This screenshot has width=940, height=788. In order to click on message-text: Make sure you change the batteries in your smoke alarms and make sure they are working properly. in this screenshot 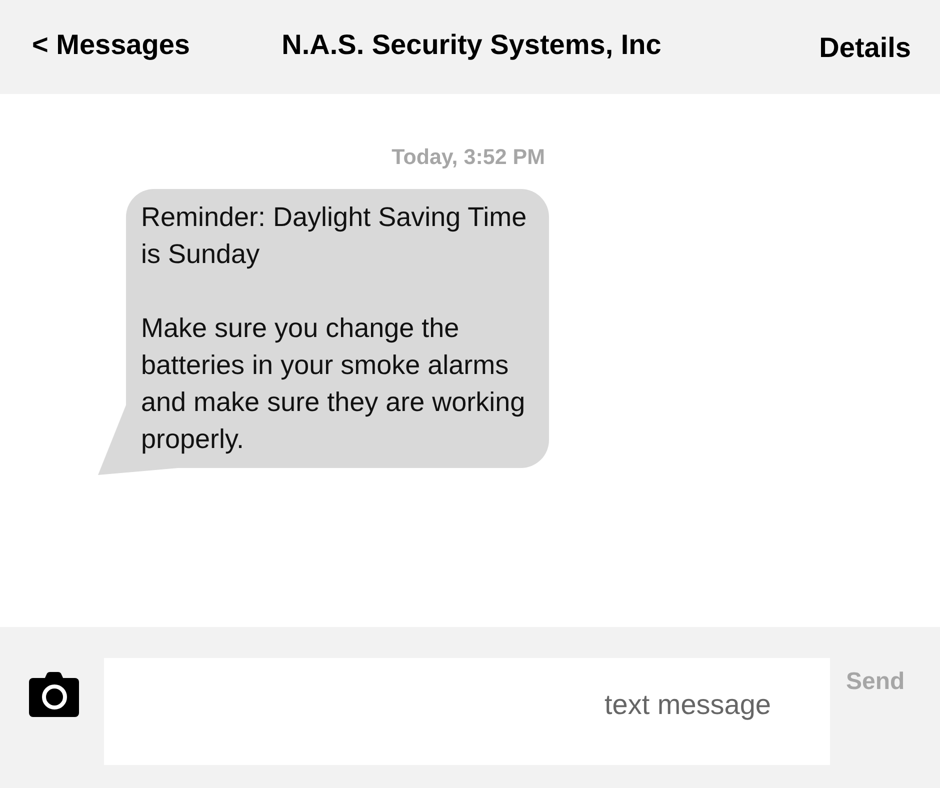, I will do `click(333, 384)`.